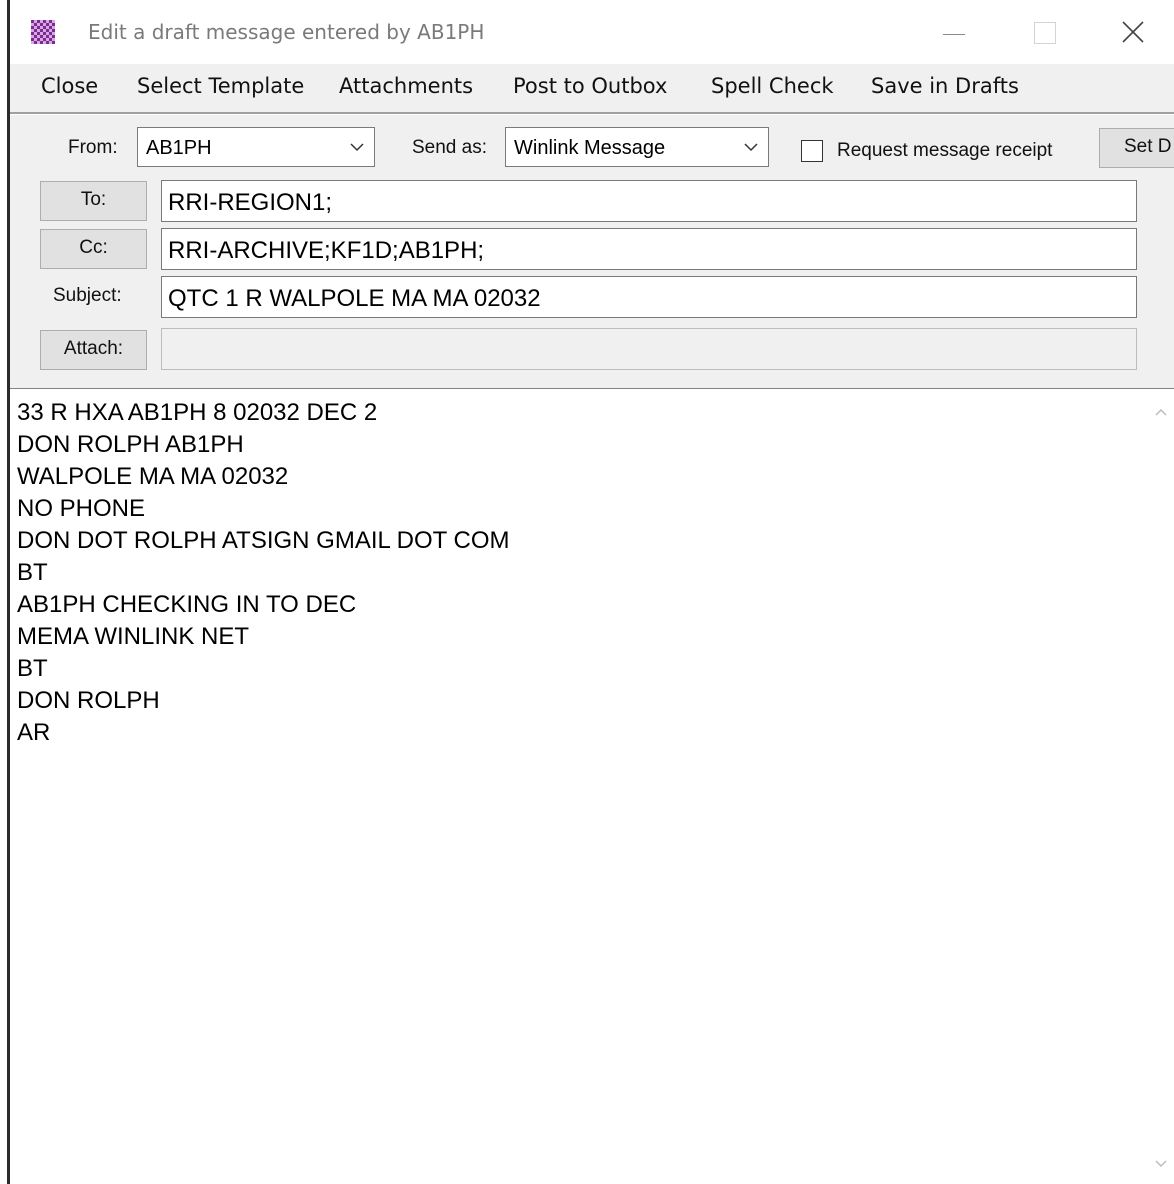  I want to click on body-line: AR, so click(34, 732).